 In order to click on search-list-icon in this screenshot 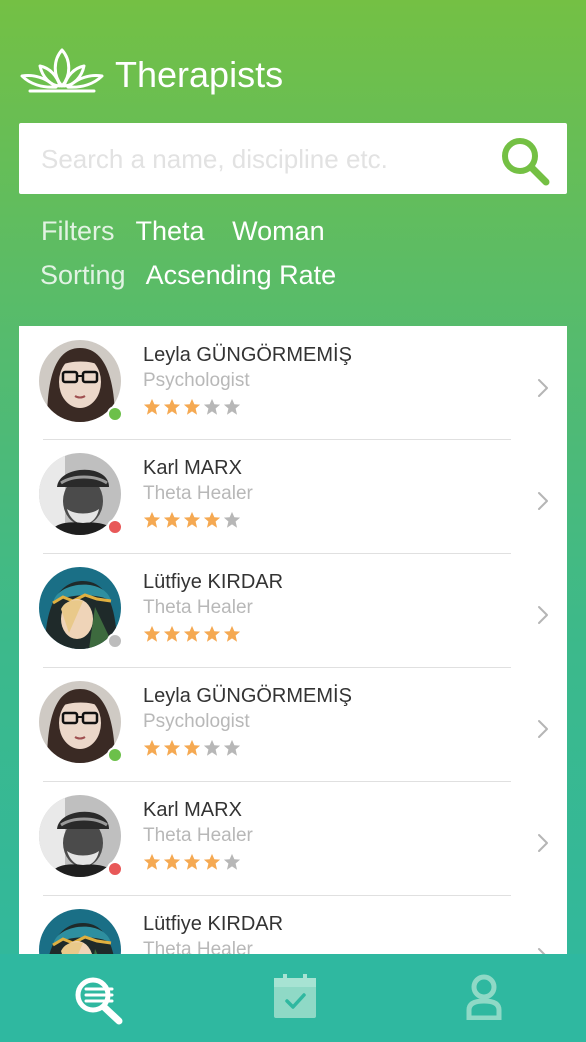, I will do `click(99, 1001)`.